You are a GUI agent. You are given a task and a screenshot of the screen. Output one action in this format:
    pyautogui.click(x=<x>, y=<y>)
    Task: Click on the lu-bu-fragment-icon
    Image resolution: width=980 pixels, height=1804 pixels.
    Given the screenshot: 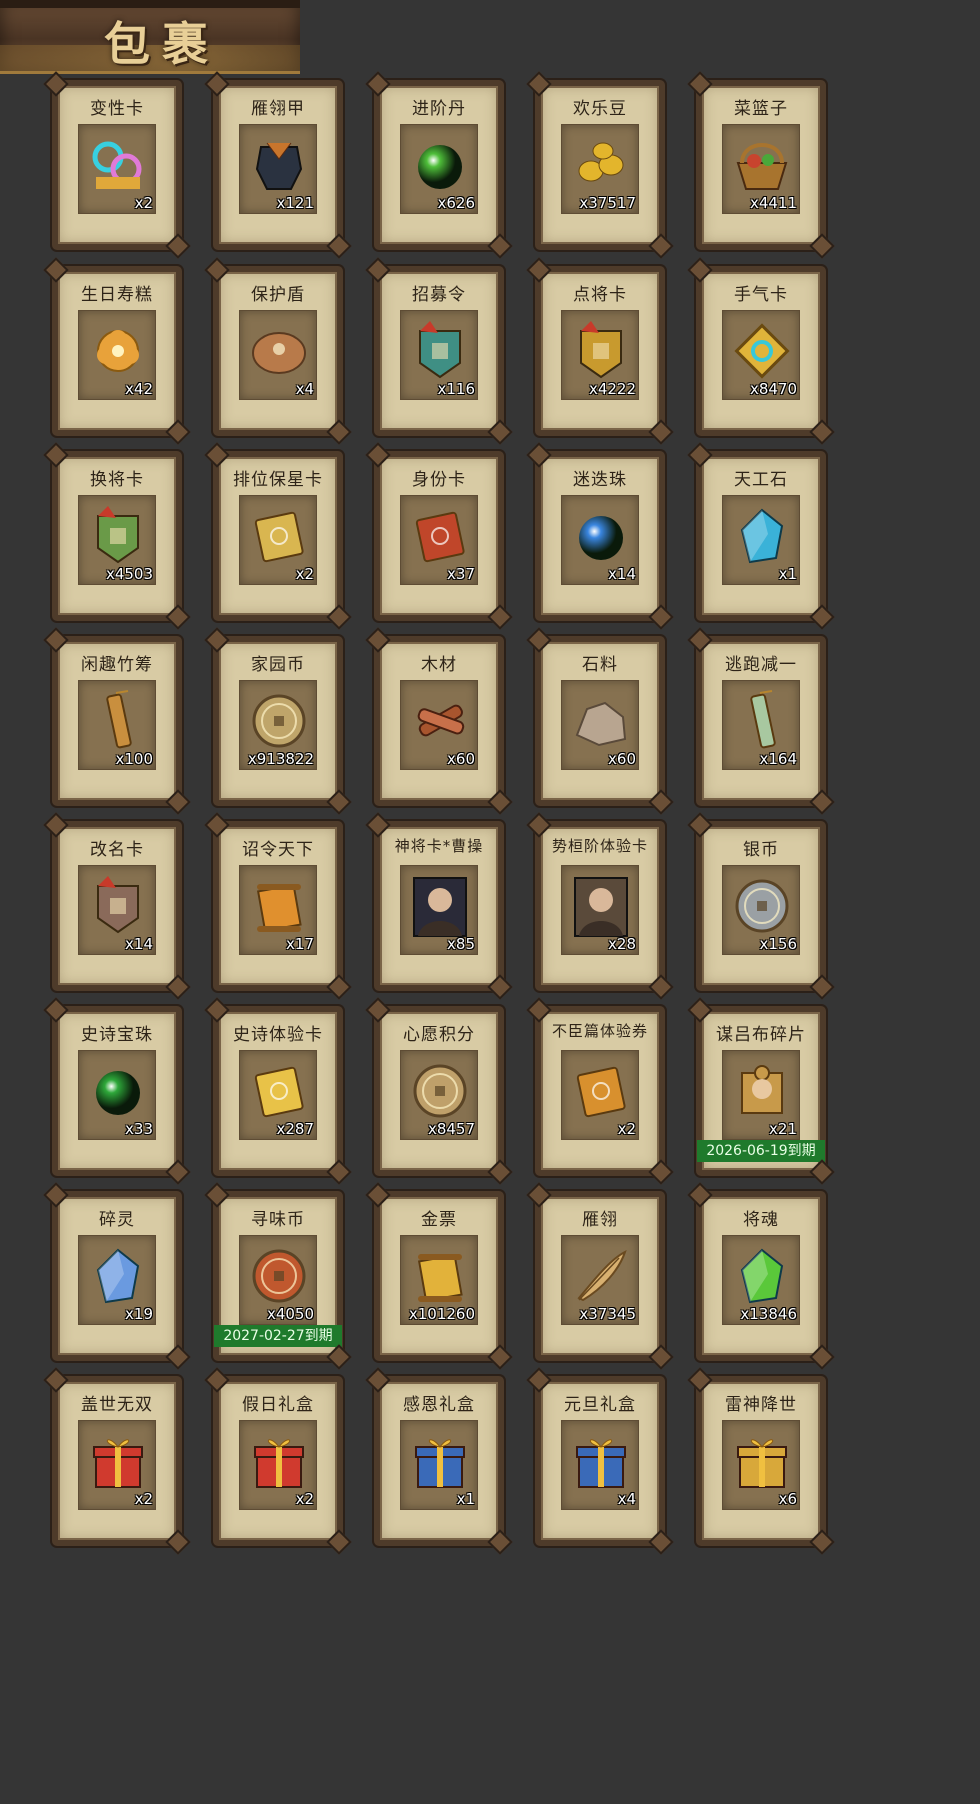 What is the action you would take?
    pyautogui.click(x=762, y=1089)
    